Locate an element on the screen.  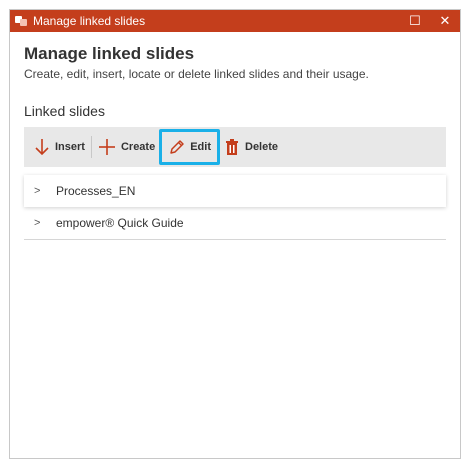
delete-button: Delete is located at coordinates (251, 147).